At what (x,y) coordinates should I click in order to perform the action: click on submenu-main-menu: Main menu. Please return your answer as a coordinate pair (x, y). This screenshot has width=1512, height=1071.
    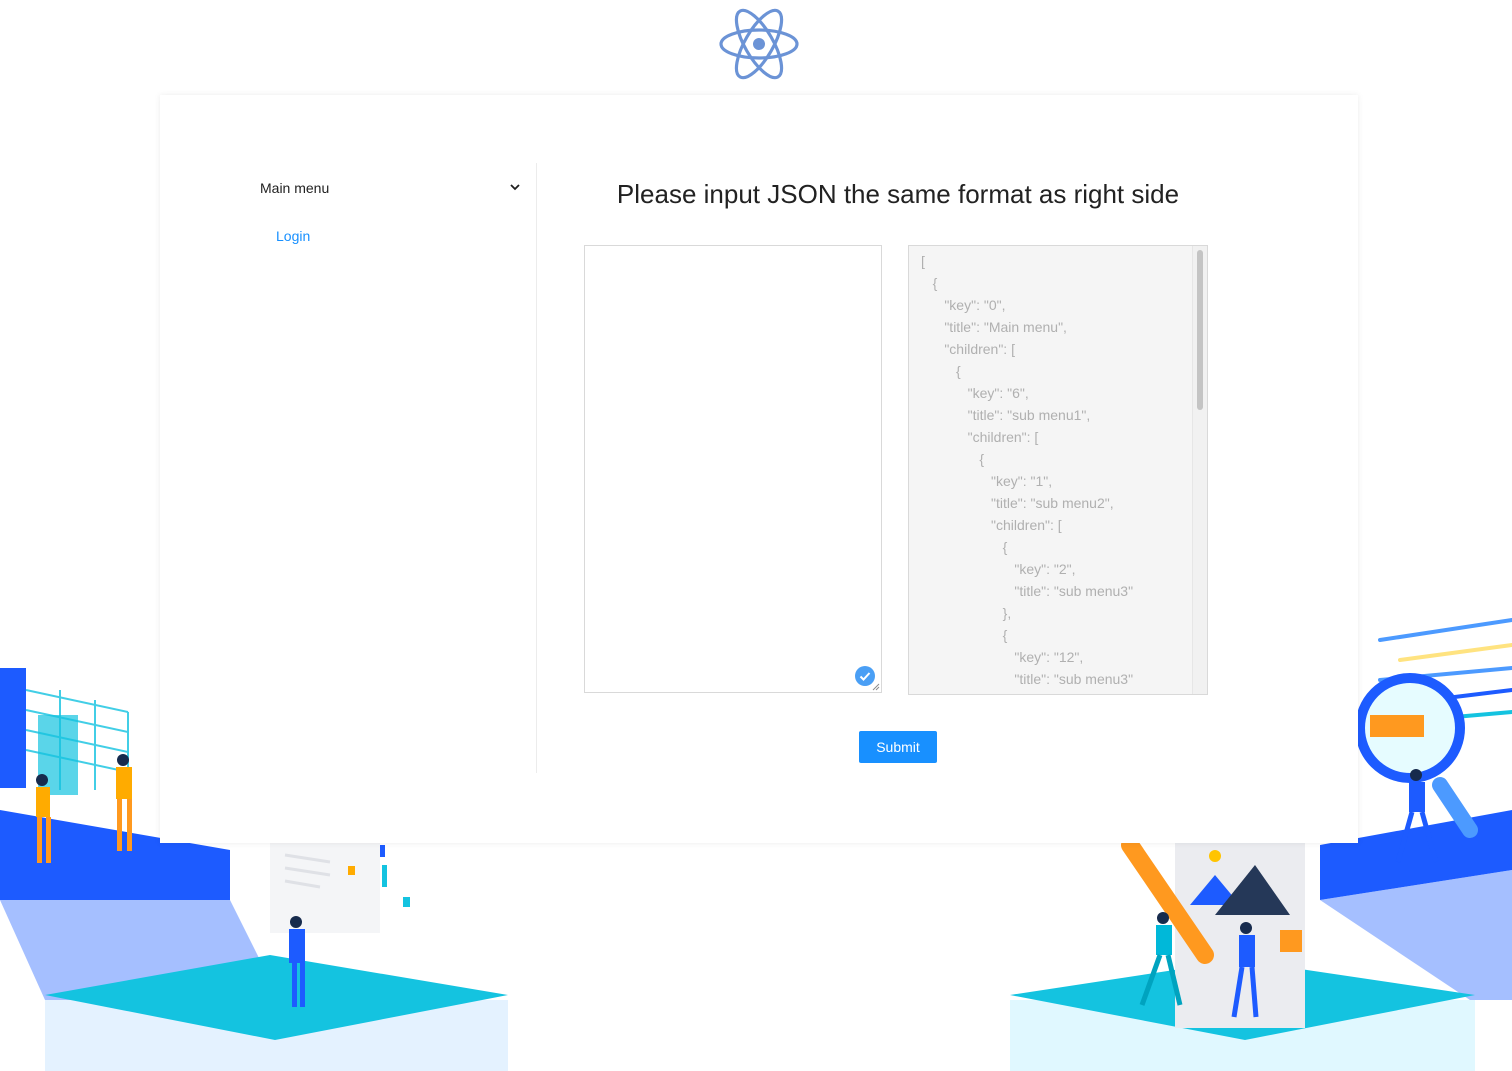
    Looking at the image, I should click on (390, 188).